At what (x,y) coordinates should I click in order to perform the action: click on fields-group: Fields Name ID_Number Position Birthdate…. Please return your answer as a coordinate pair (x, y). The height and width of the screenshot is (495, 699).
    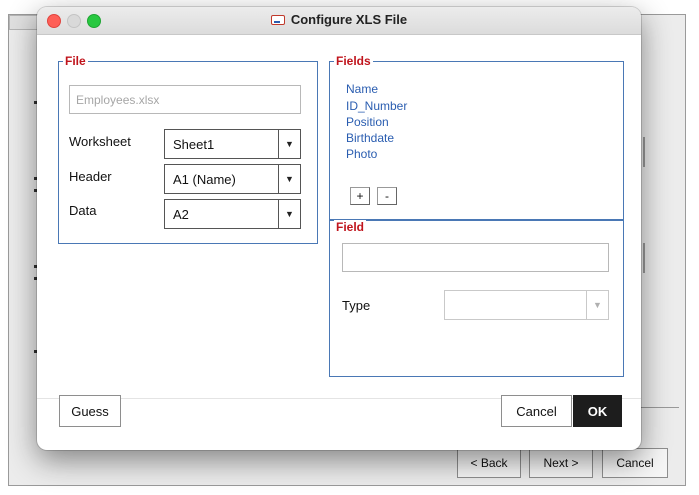
    Looking at the image, I should click on (476, 137).